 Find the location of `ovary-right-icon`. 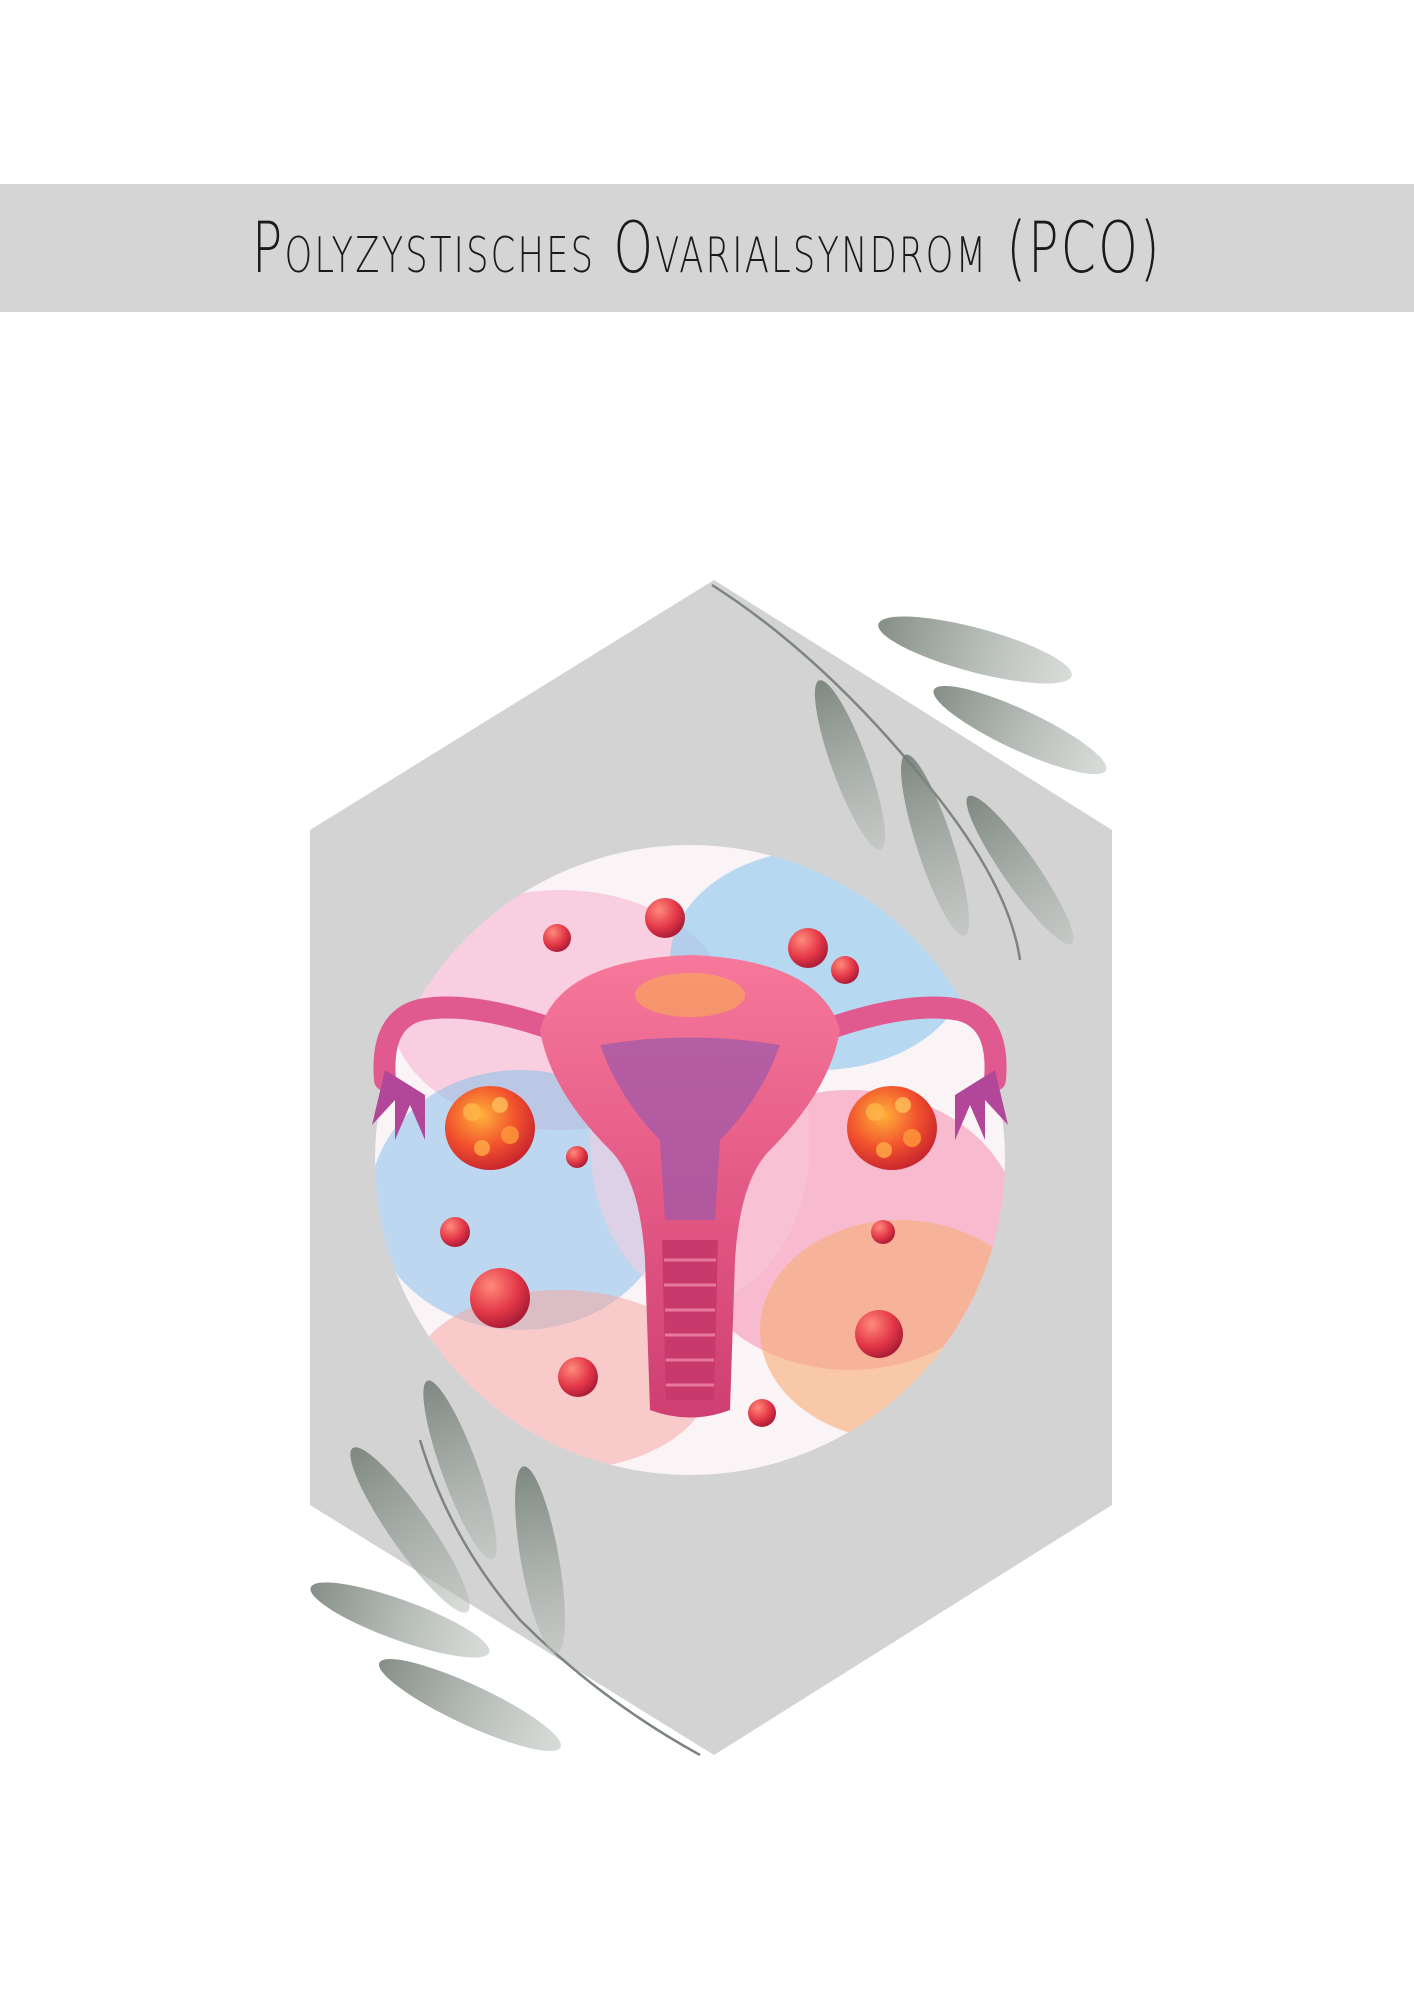

ovary-right-icon is located at coordinates (892, 1128).